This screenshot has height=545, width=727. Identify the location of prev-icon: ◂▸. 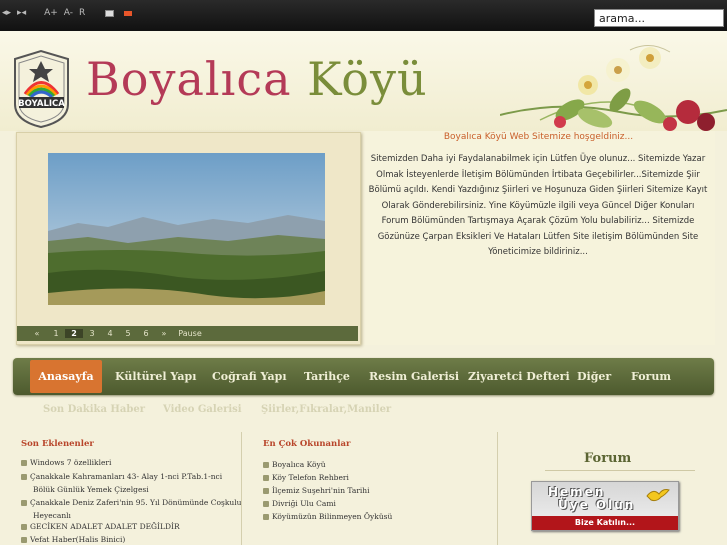
(6, 13).